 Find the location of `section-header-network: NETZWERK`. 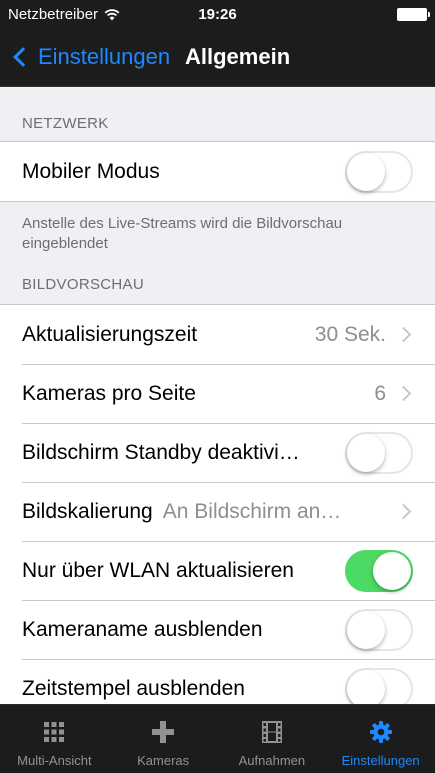

section-header-network: NETZWERK is located at coordinates (65, 123).